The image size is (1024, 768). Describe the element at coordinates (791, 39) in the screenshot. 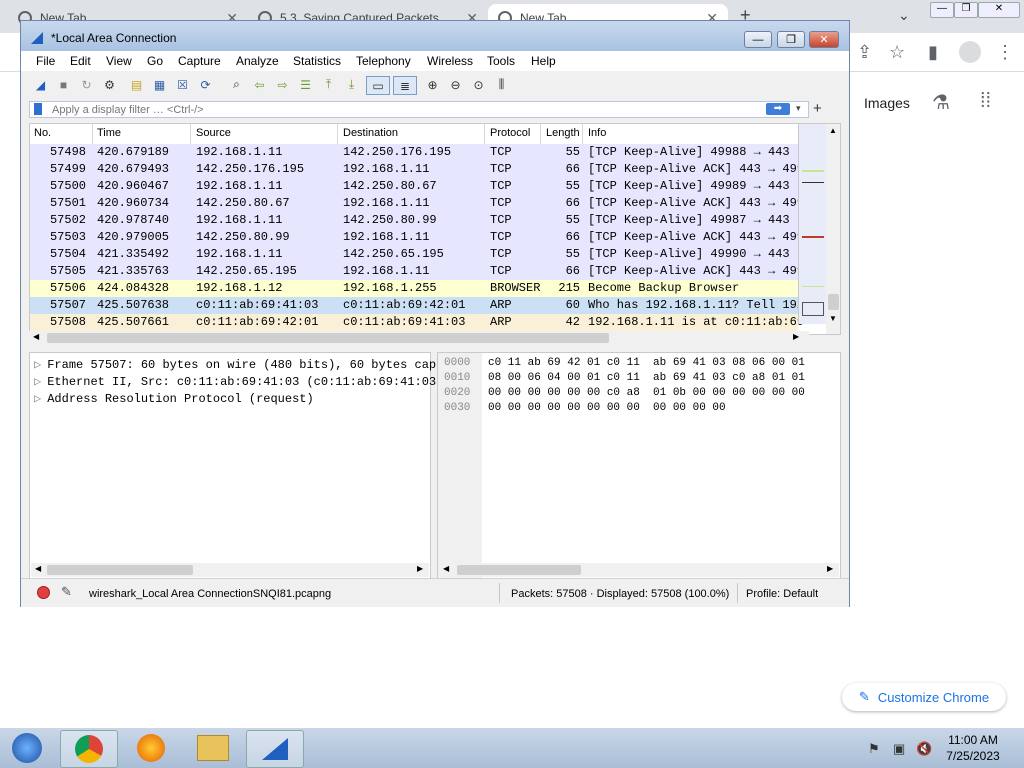

I see `restore-button: ❐` at that location.